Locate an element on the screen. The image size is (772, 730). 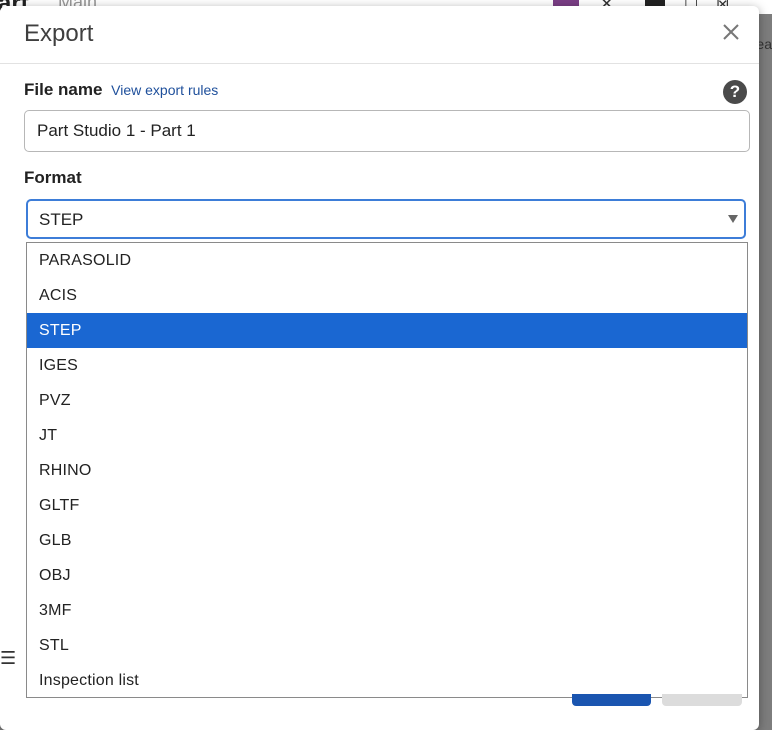
question-circle-icon: ? is located at coordinates (735, 92).